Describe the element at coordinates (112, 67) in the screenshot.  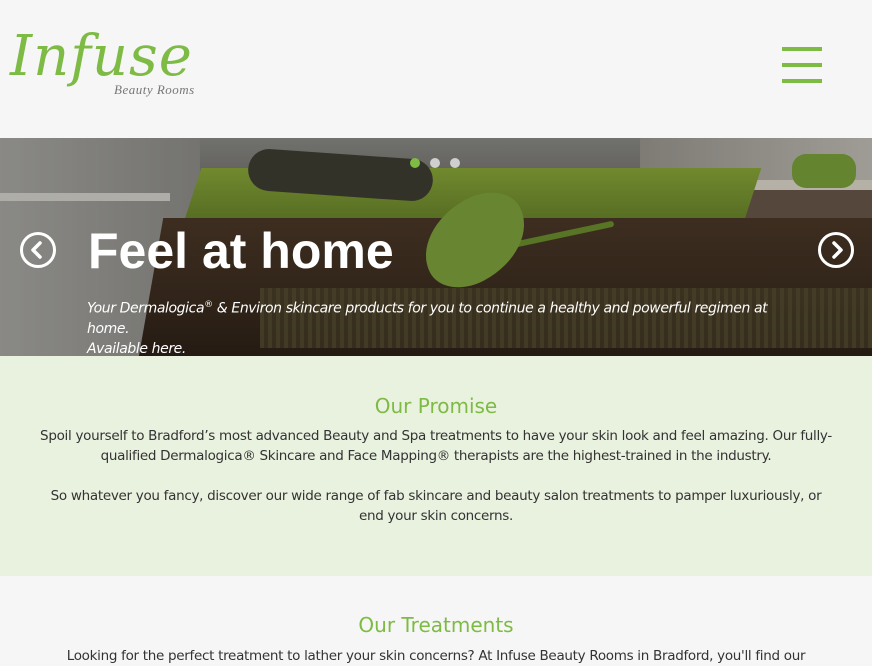
I see `site-logo: Infuse Beauty Rooms` at that location.